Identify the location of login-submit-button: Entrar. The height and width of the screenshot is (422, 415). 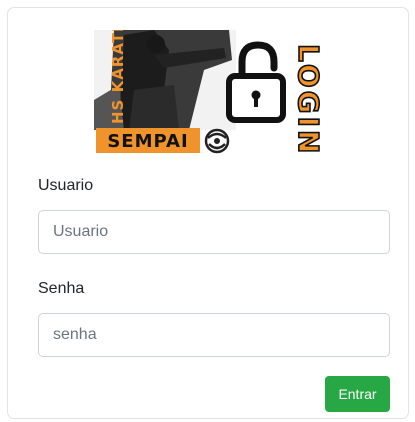
(357, 394).